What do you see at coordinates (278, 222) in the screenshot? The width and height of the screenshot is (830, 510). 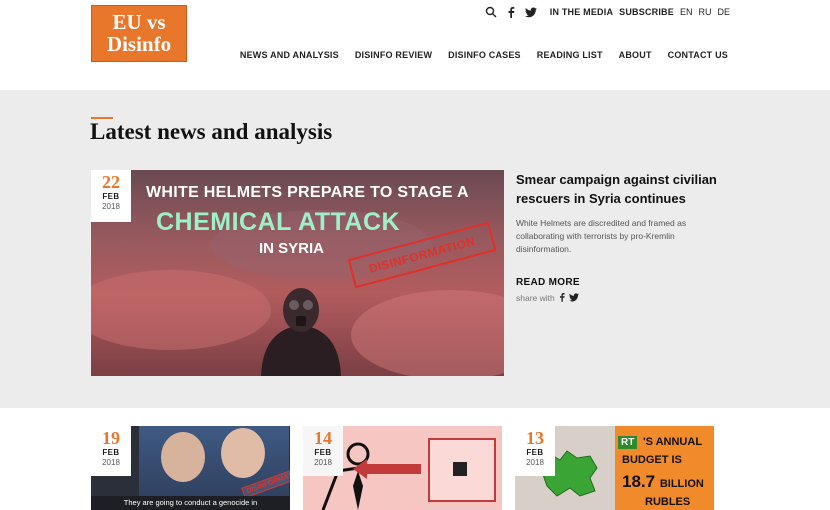 I see `image-headline-line-2: CHEMICAL ATTACK` at bounding box center [278, 222].